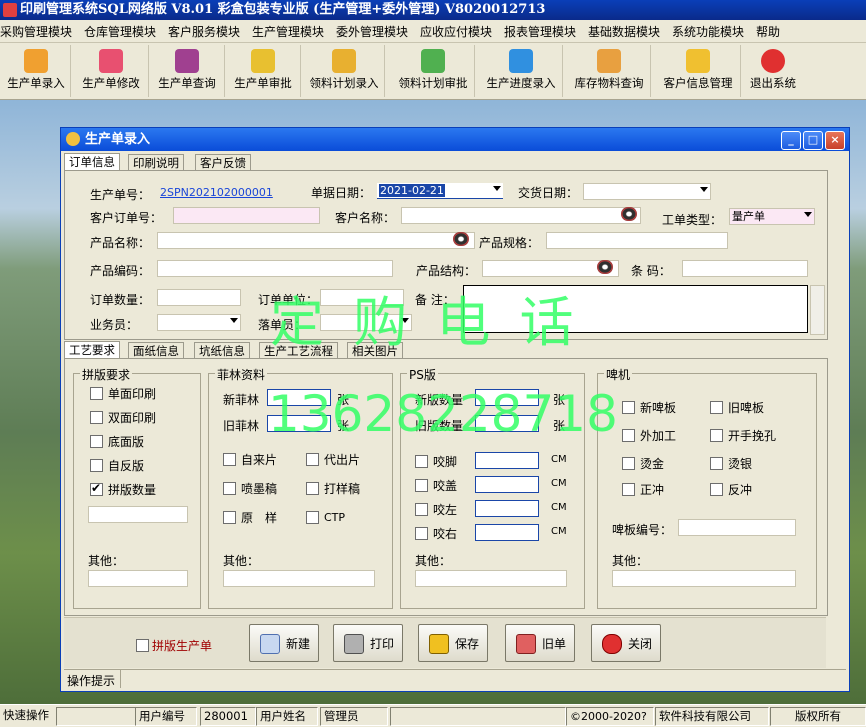 The width and height of the screenshot is (866, 727). Describe the element at coordinates (461, 239) in the screenshot. I see `product-lookup-icon` at that location.